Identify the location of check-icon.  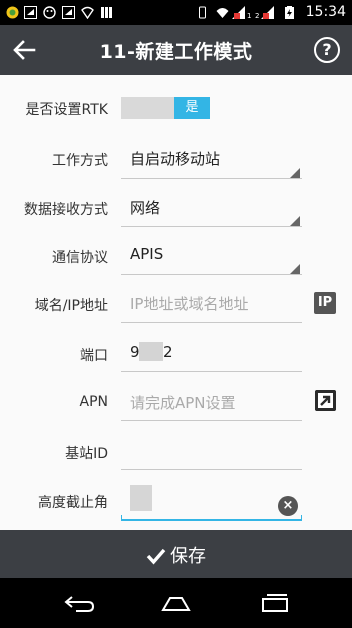
(156, 556).